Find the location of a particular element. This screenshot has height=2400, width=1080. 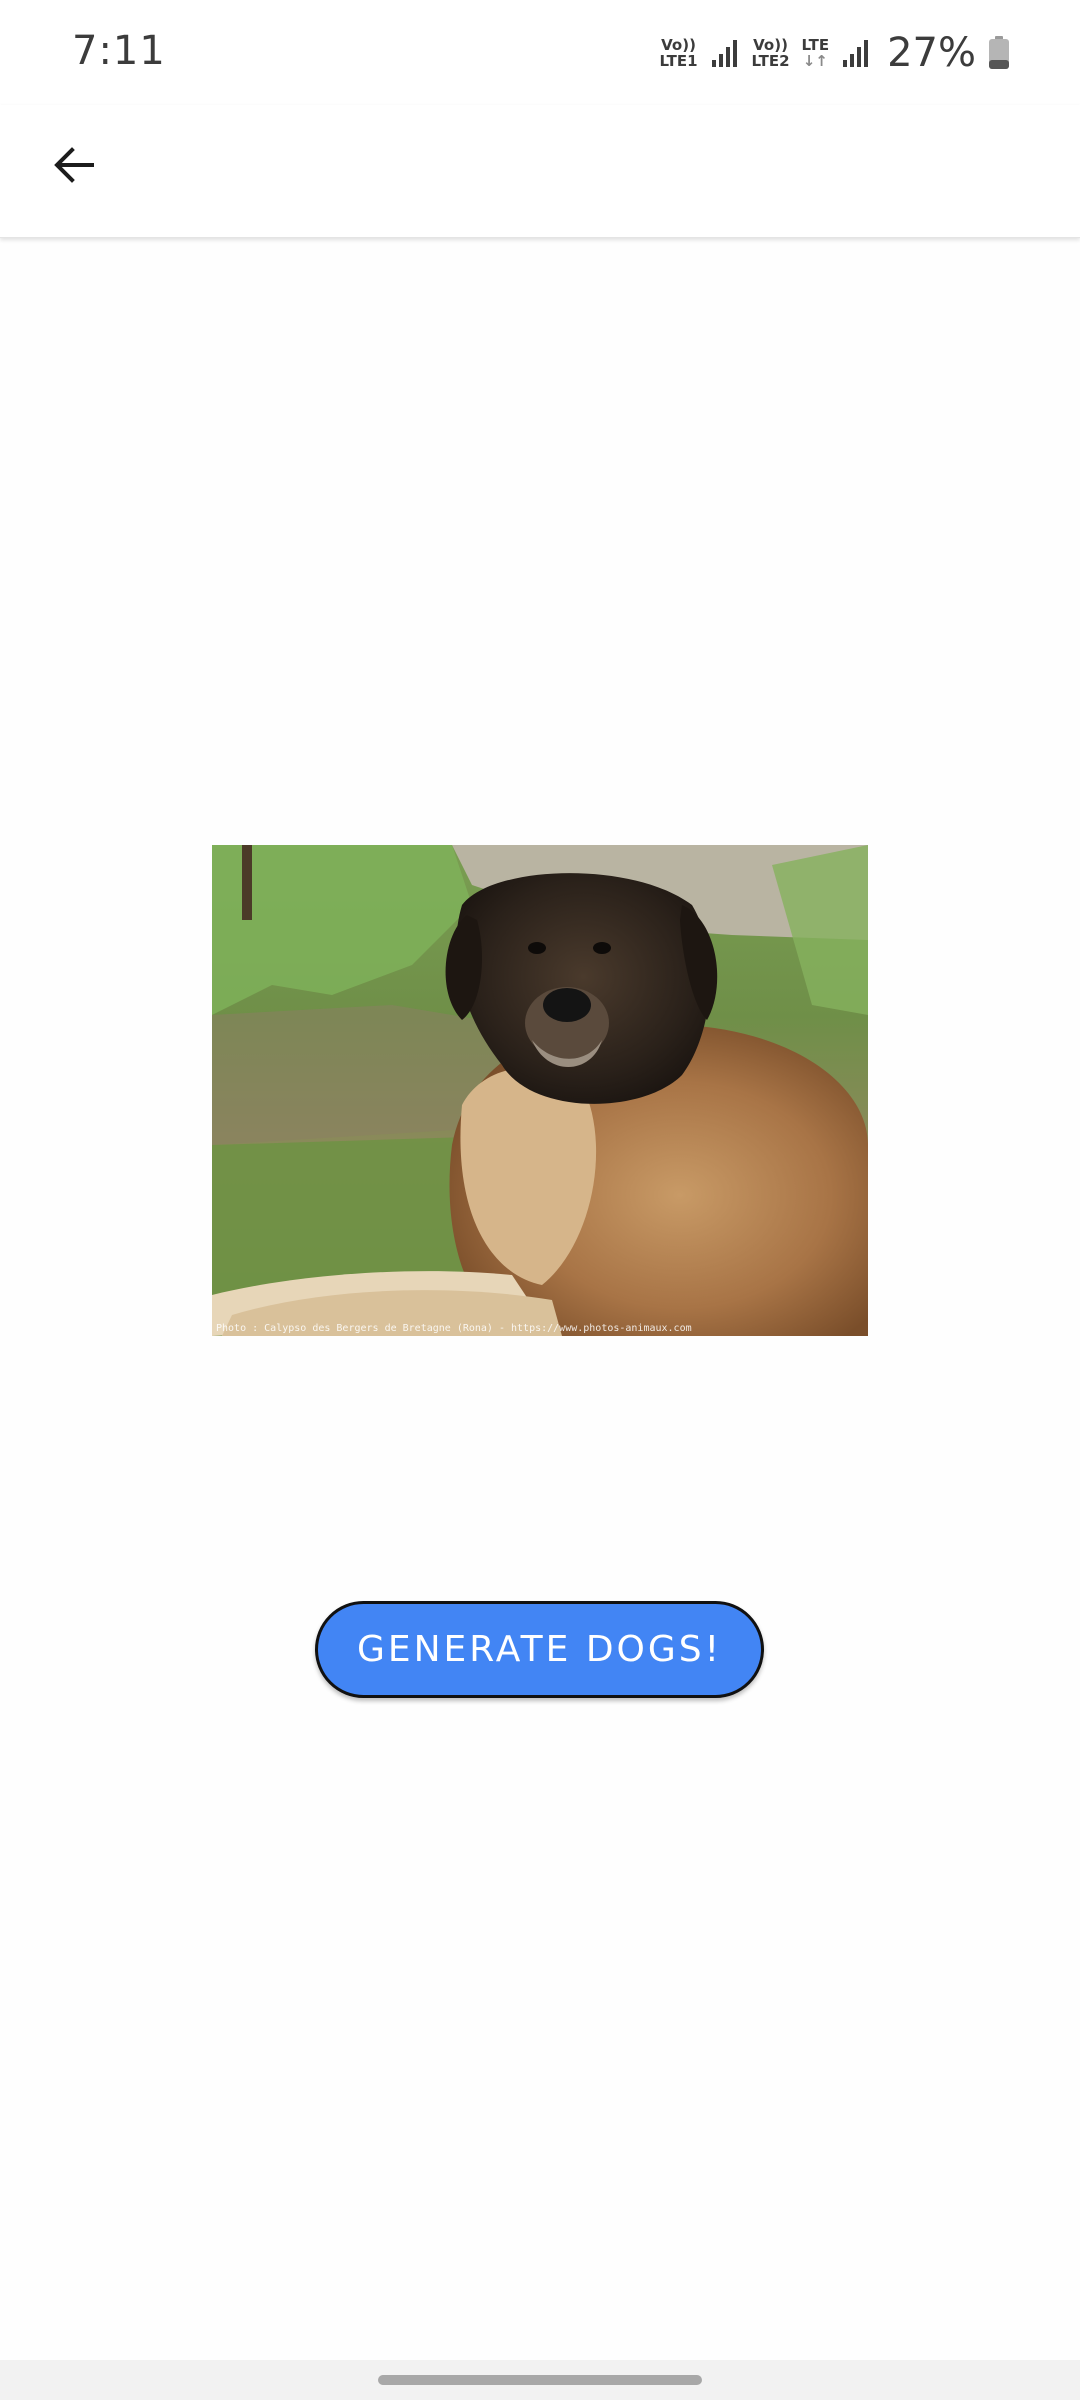

navigation-bar is located at coordinates (540, 2380).